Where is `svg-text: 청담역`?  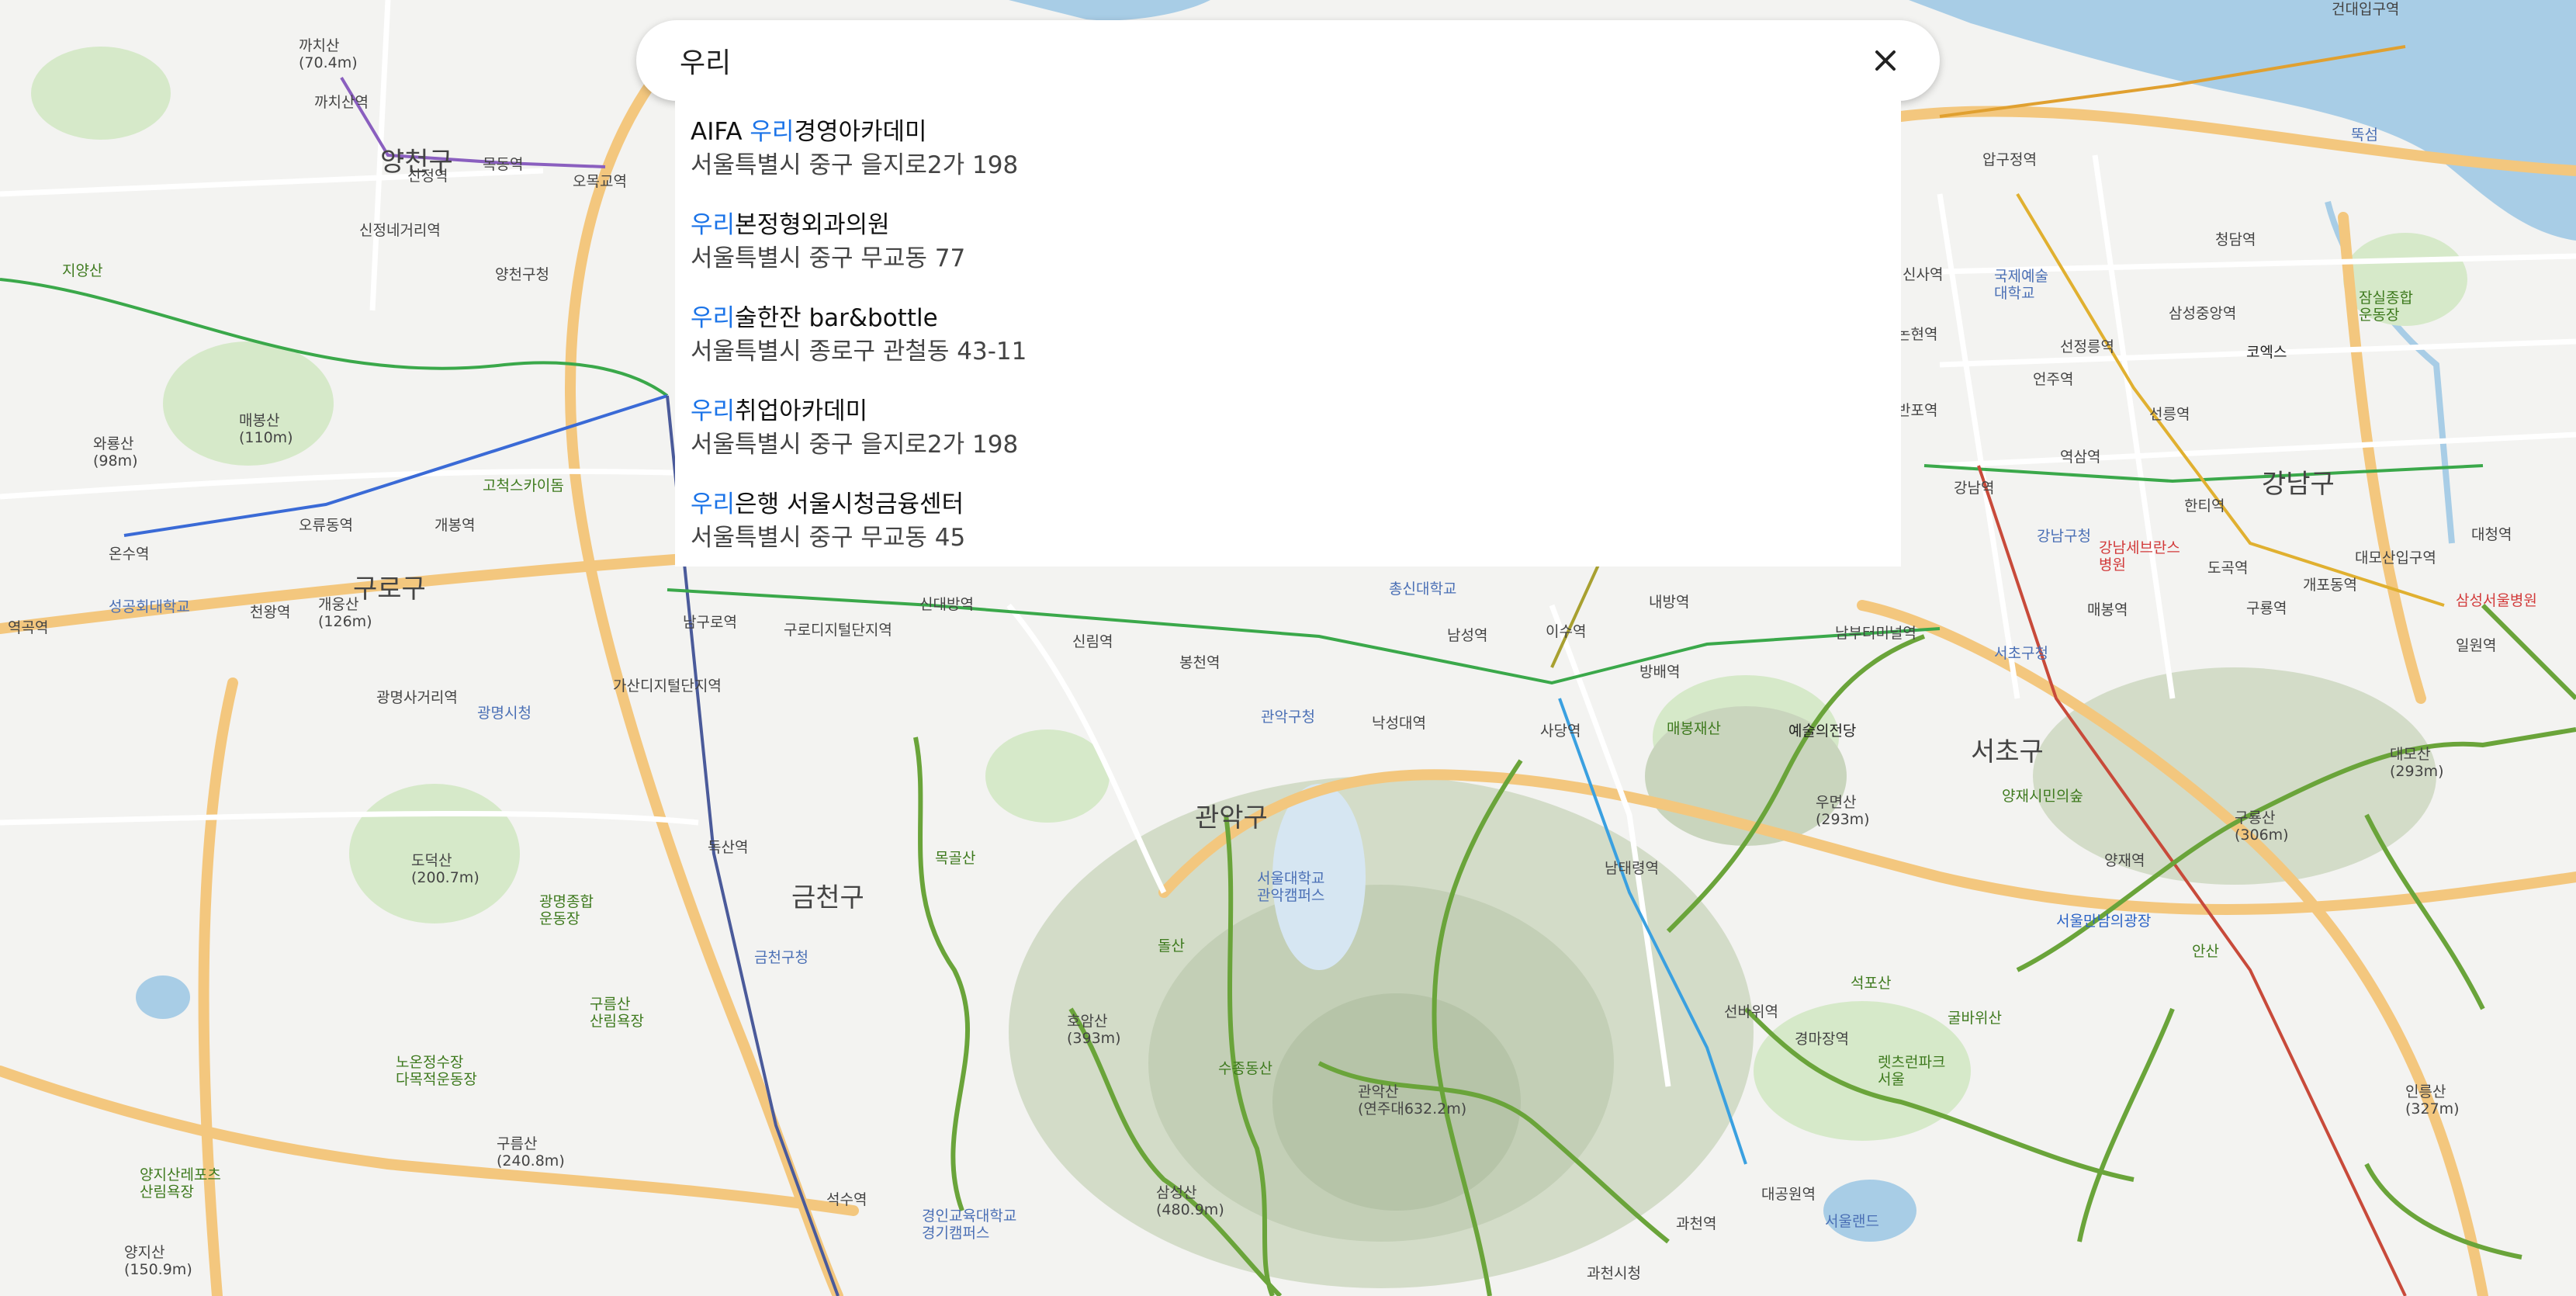
svg-text: 청담역 is located at coordinates (2235, 239).